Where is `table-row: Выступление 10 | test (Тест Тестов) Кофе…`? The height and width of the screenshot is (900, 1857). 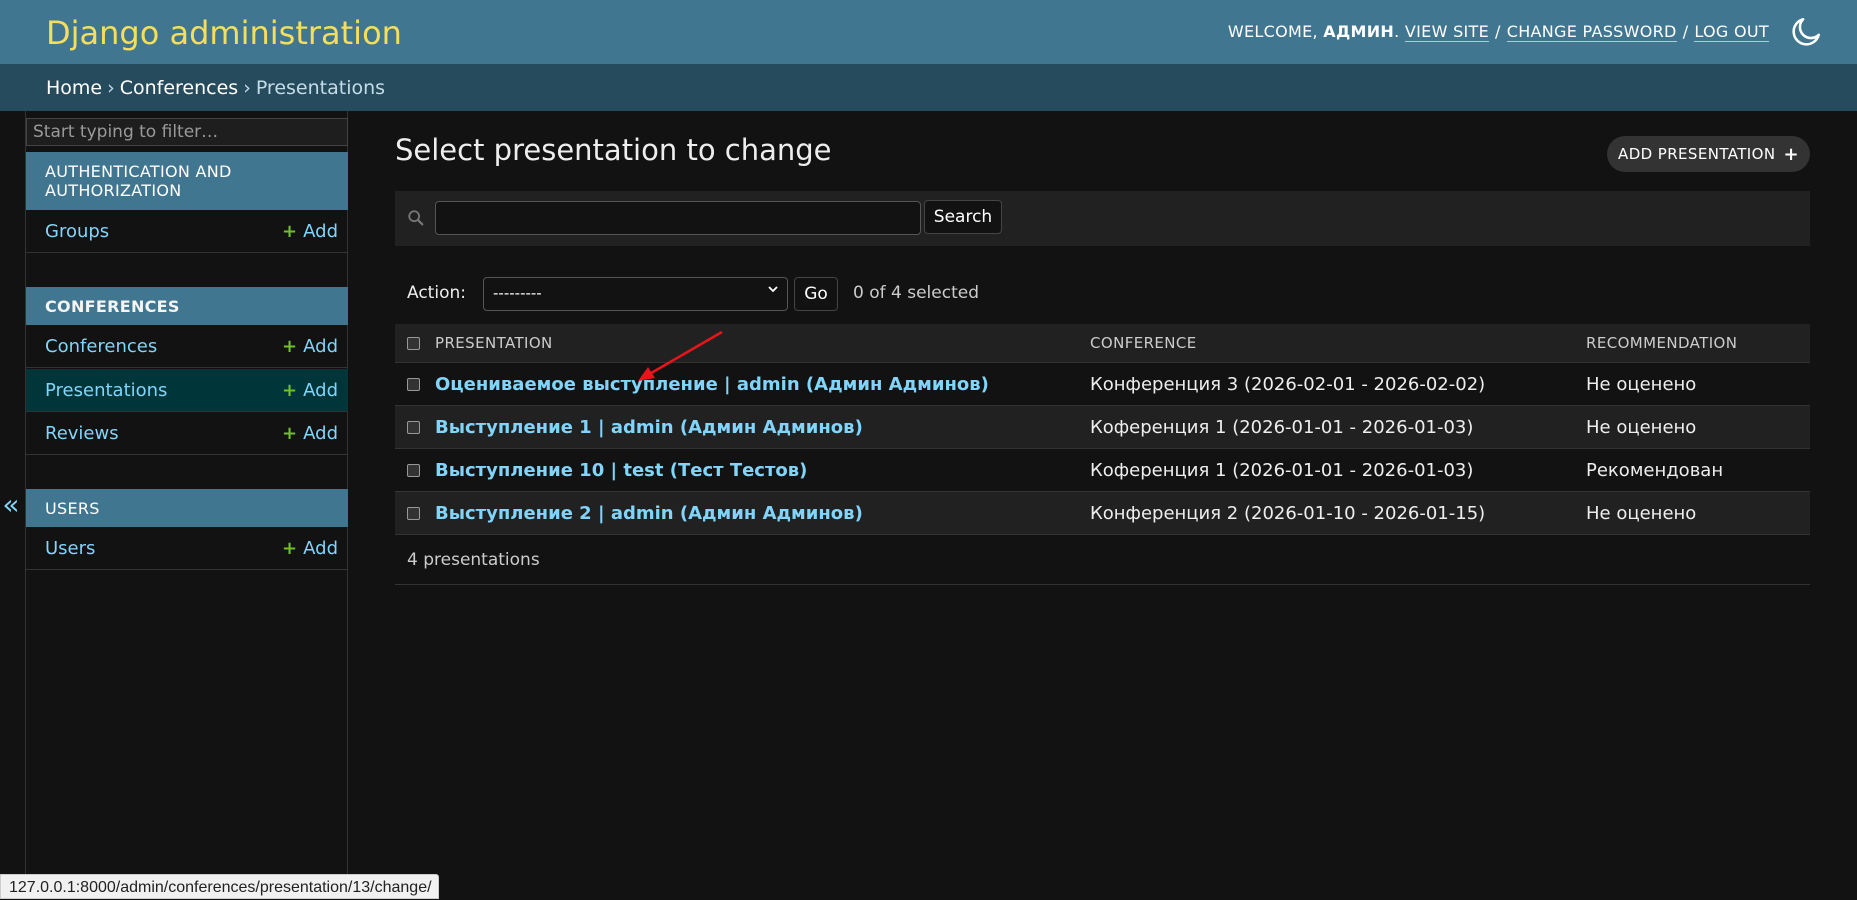
table-row: Выступление 10 | test (Тест Тестов) Кофе… is located at coordinates (1102, 470).